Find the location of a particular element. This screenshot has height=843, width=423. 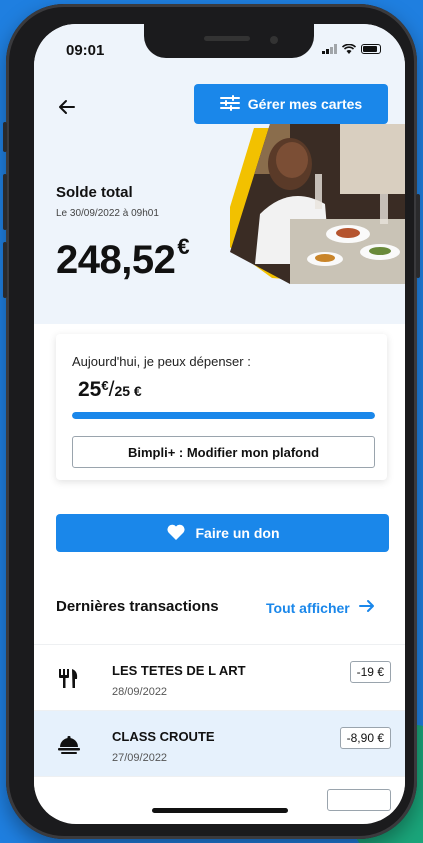

daily-available-value: 25 is located at coordinates (90, 389).